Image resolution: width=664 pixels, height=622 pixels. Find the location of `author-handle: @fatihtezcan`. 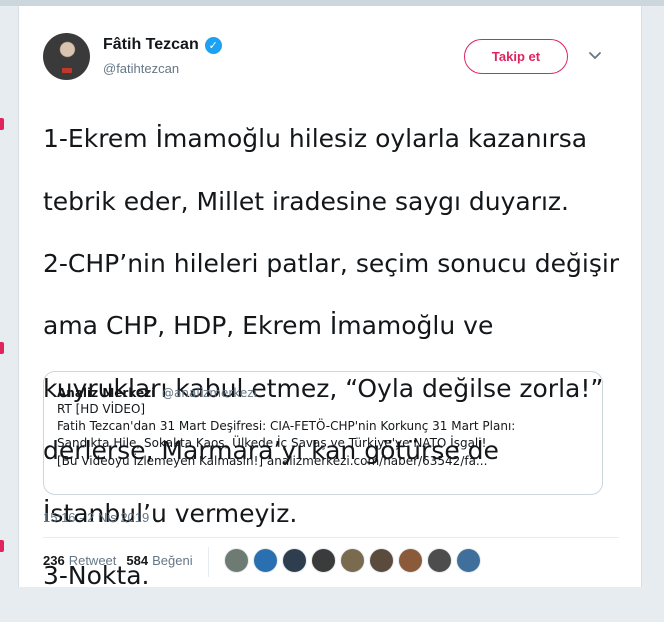

author-handle: @fatihtezcan is located at coordinates (141, 68).